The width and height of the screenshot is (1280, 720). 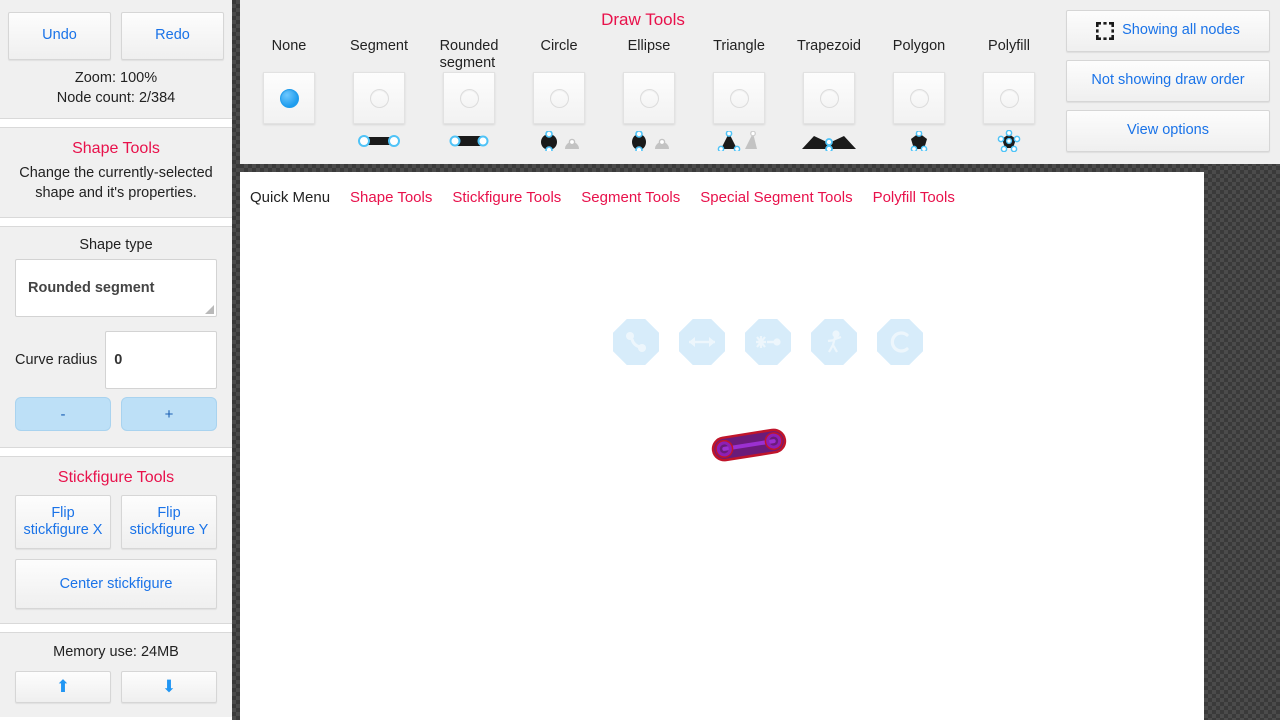 What do you see at coordinates (236, 360) in the screenshot?
I see `canvas-left-divider` at bounding box center [236, 360].